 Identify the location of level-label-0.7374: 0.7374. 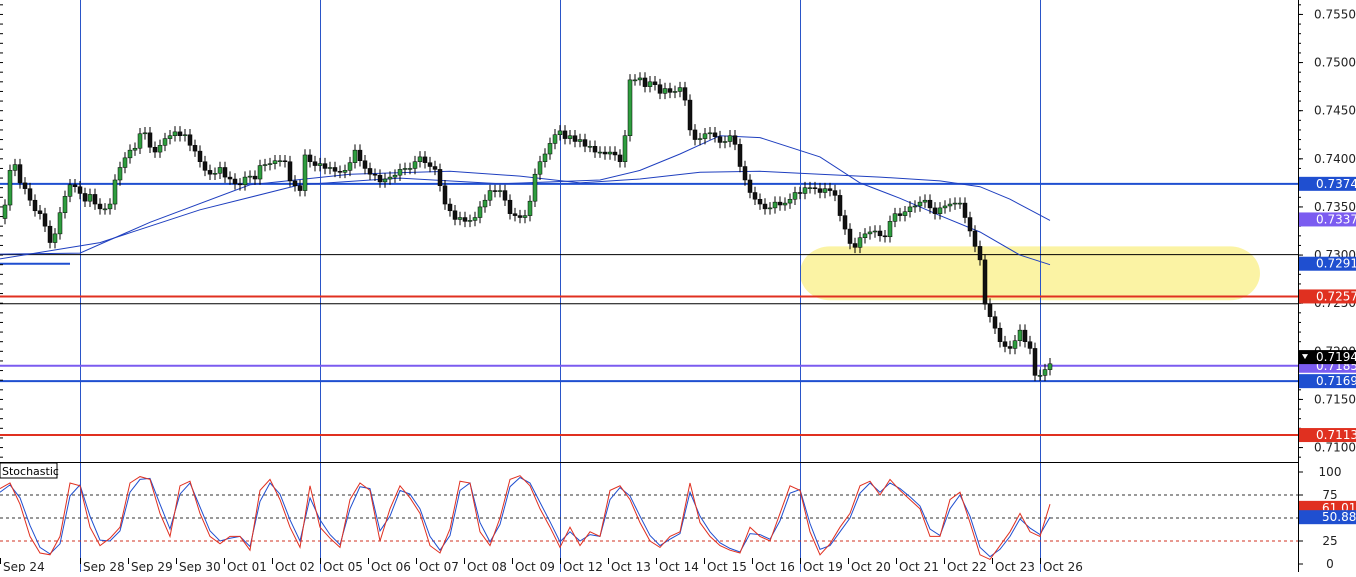
(1336, 184).